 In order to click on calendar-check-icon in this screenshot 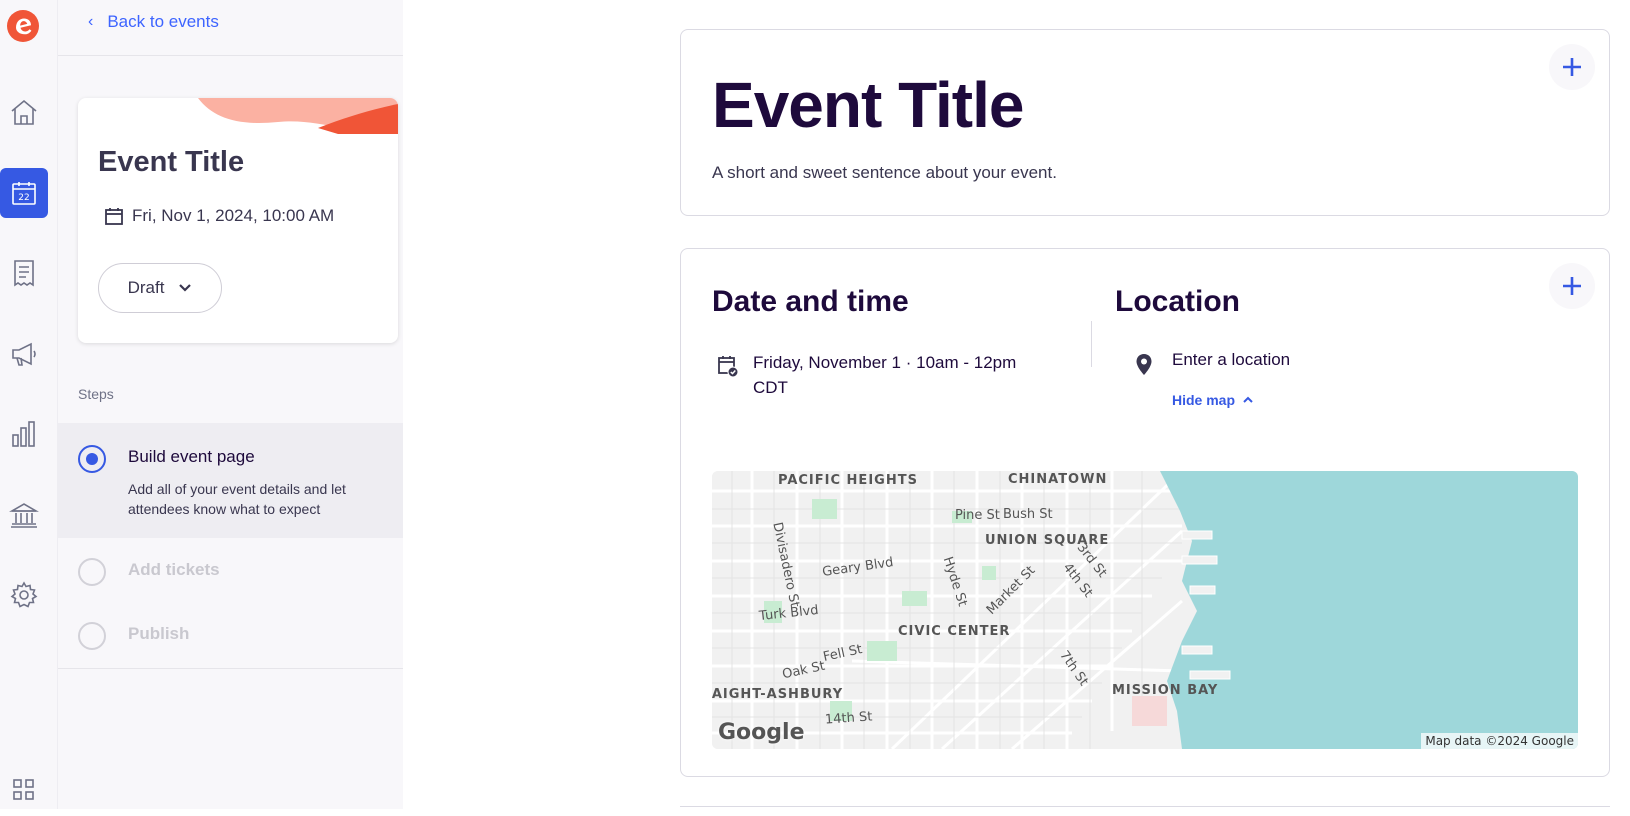, I will do `click(728, 367)`.